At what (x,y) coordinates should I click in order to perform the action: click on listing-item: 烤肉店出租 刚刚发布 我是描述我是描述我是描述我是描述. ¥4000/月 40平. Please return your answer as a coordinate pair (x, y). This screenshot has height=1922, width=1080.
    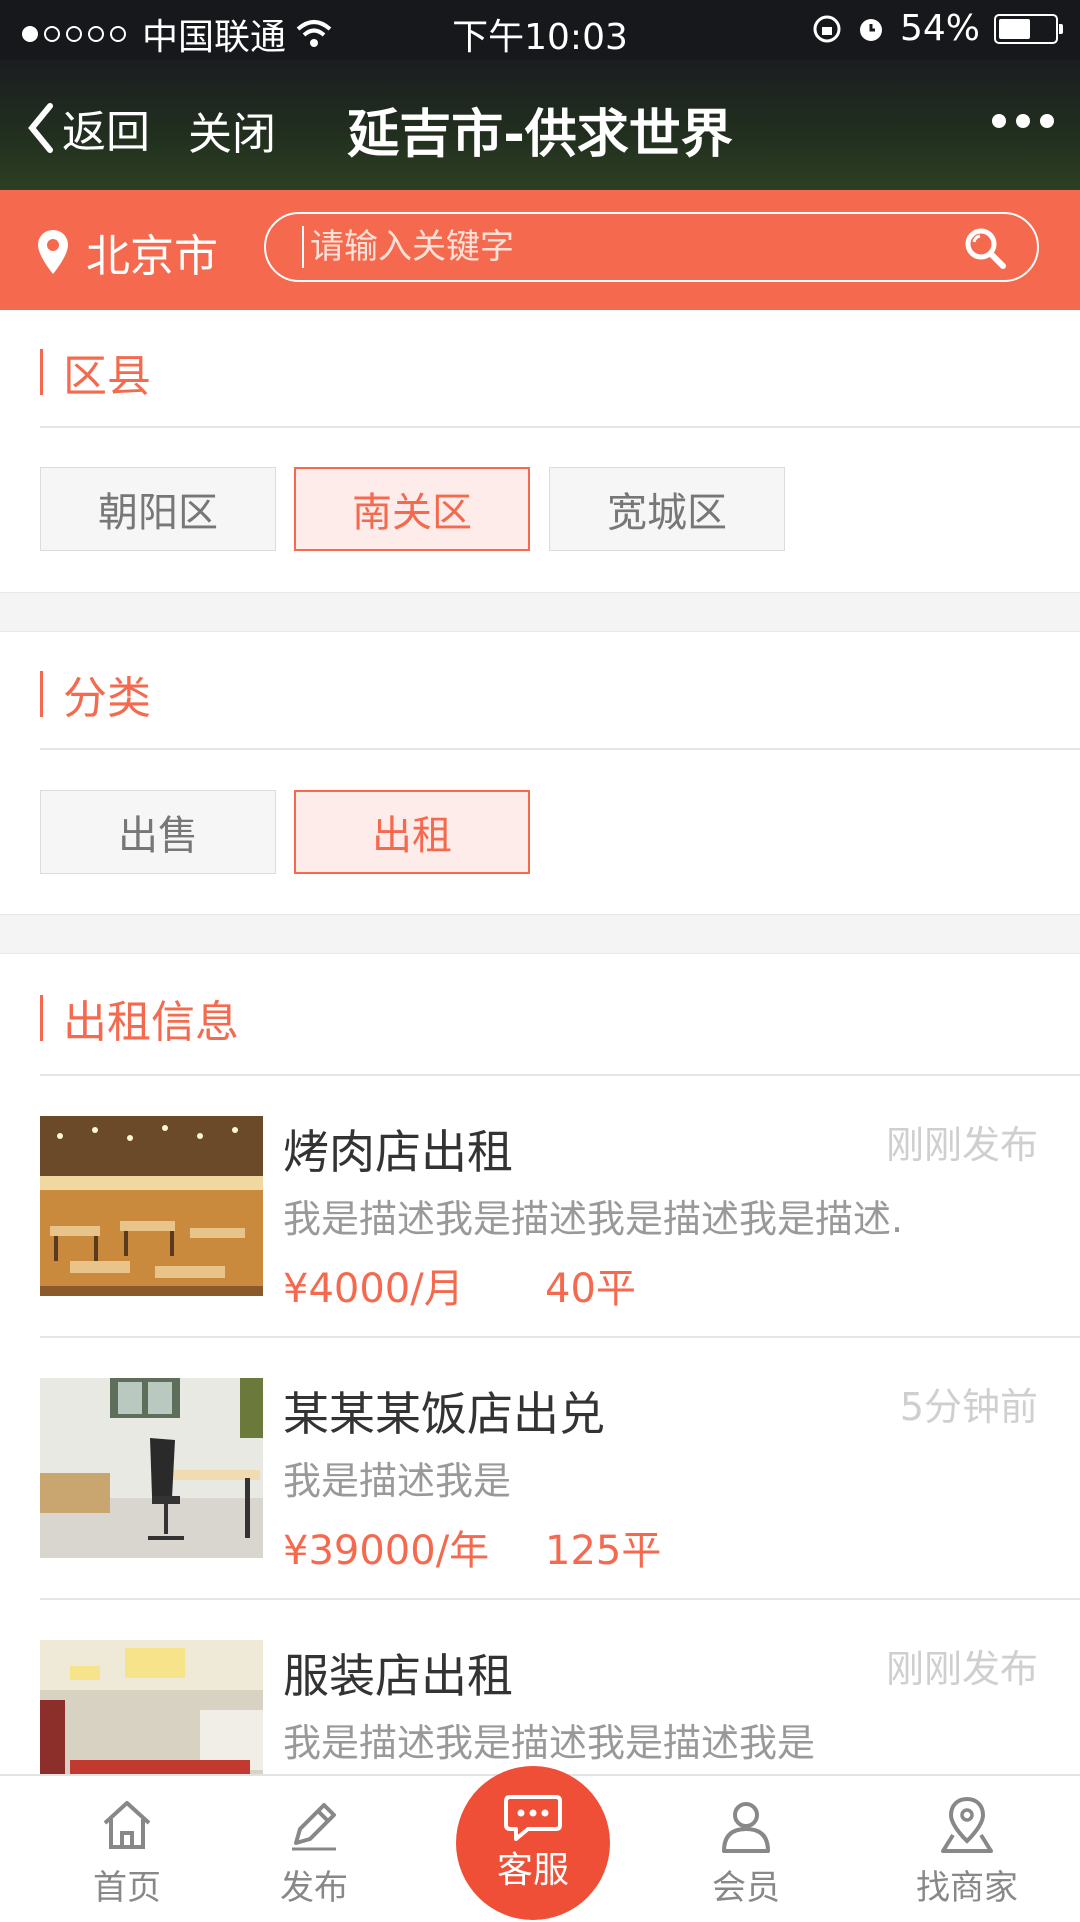
    Looking at the image, I should click on (540, 1207).